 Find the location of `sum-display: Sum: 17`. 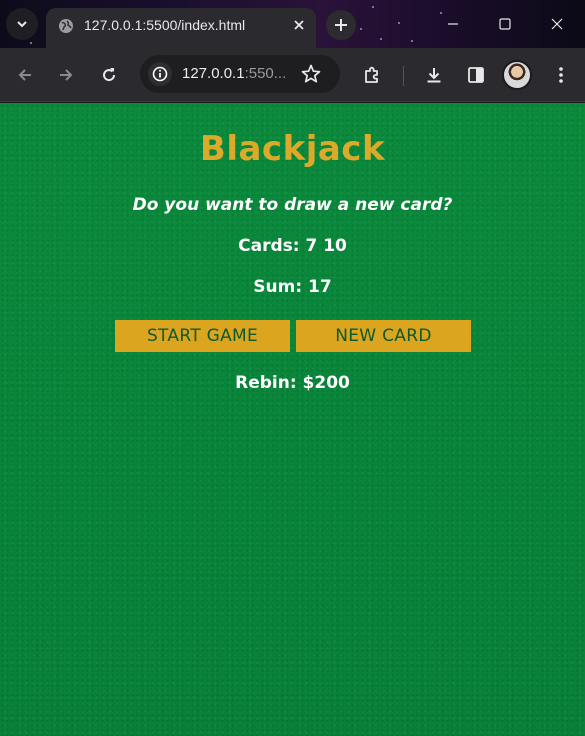

sum-display: Sum: 17 is located at coordinates (292, 287).